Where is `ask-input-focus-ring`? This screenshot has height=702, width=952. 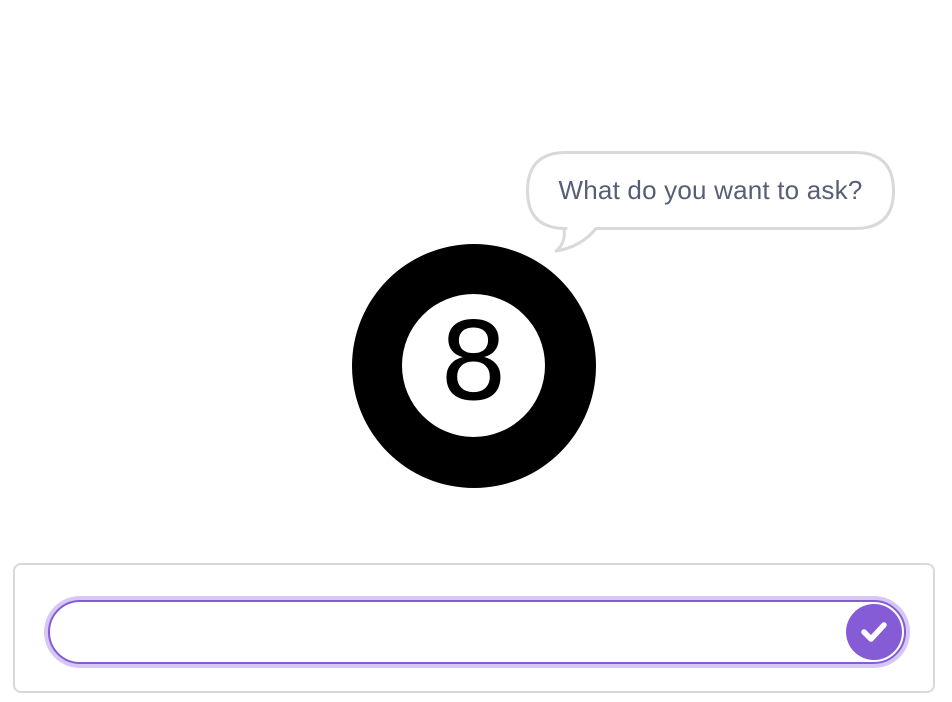 ask-input-focus-ring is located at coordinates (477, 632).